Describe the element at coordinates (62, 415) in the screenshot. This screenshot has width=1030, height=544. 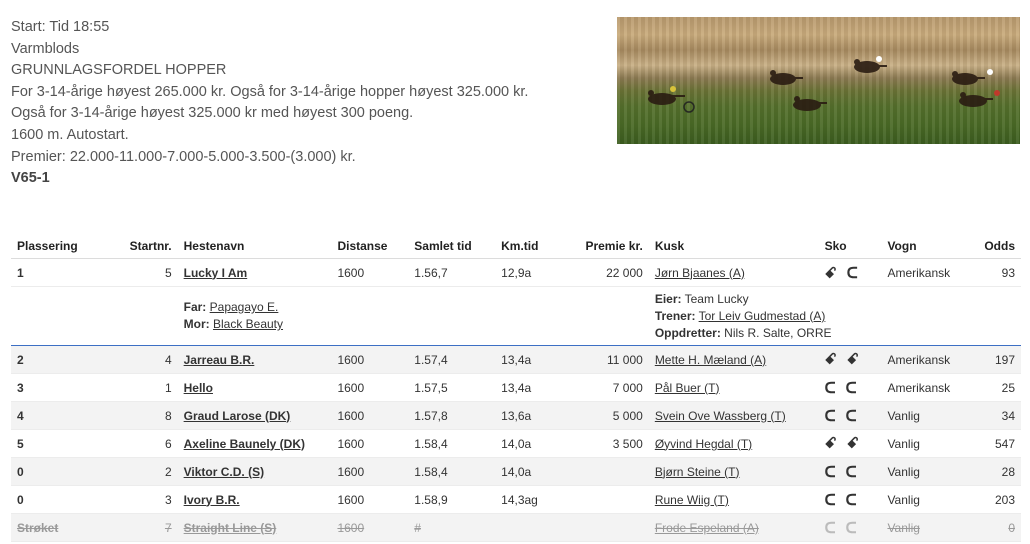
I see `place-cell: 4` at that location.